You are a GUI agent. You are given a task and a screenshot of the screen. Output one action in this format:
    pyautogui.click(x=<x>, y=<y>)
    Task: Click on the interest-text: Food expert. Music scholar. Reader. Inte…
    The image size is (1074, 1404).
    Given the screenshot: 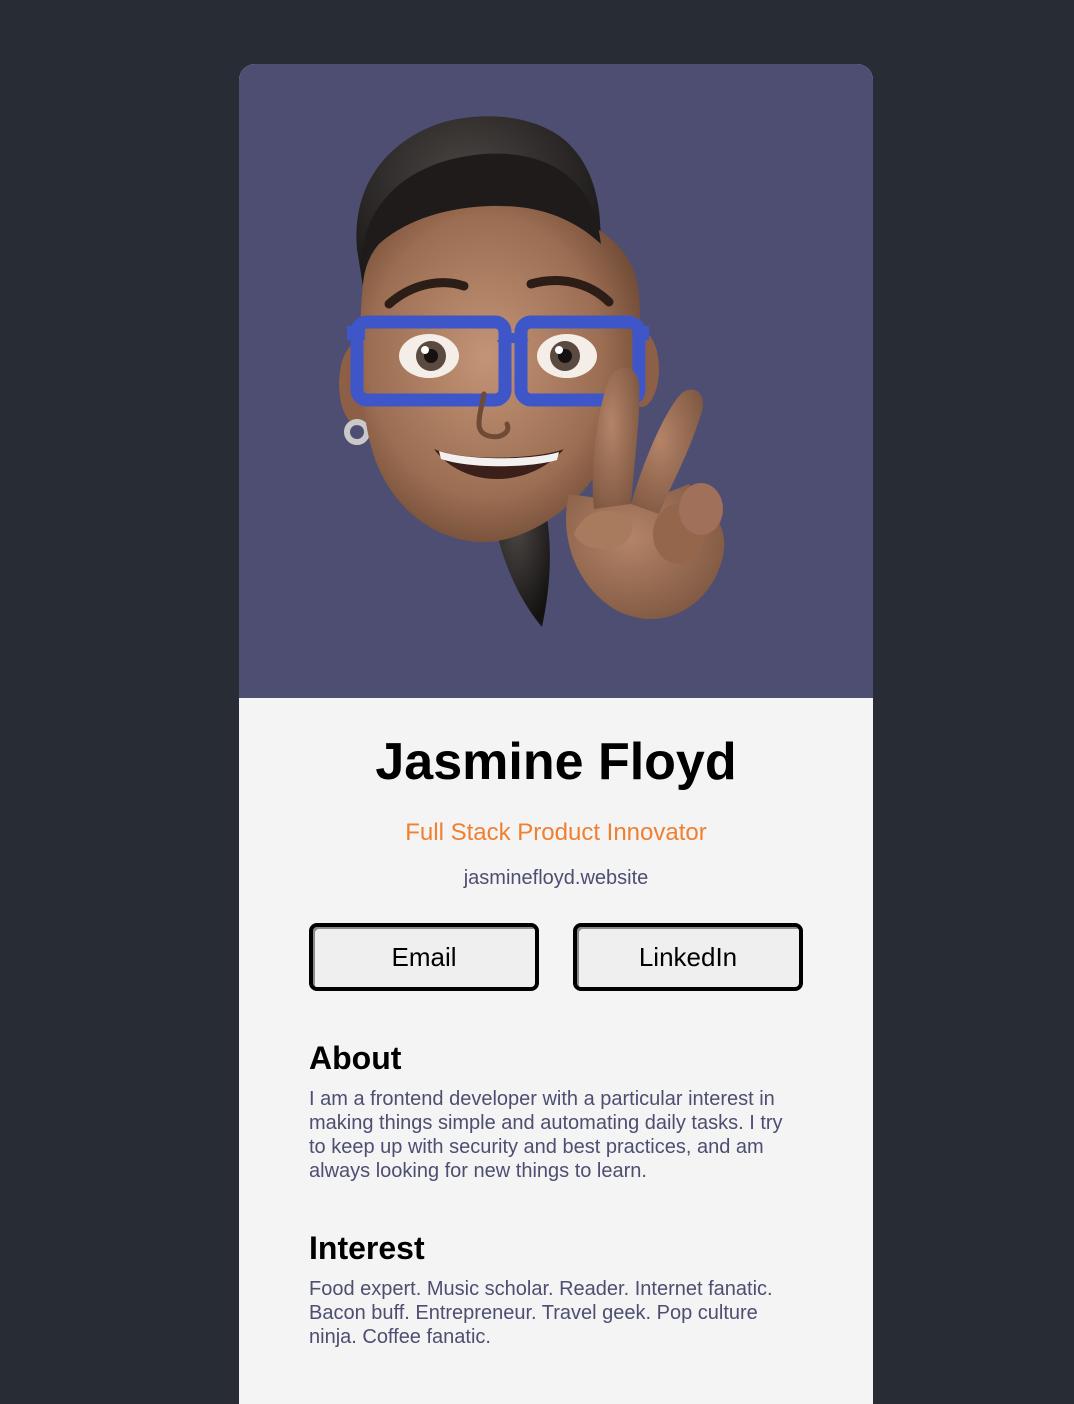 What is the action you would take?
    pyautogui.click(x=541, y=1313)
    